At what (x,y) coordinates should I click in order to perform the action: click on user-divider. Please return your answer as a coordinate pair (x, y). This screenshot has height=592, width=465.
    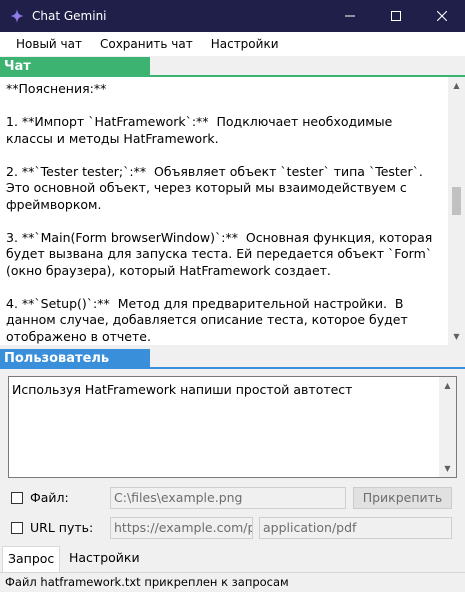
    Looking at the image, I should click on (232, 368).